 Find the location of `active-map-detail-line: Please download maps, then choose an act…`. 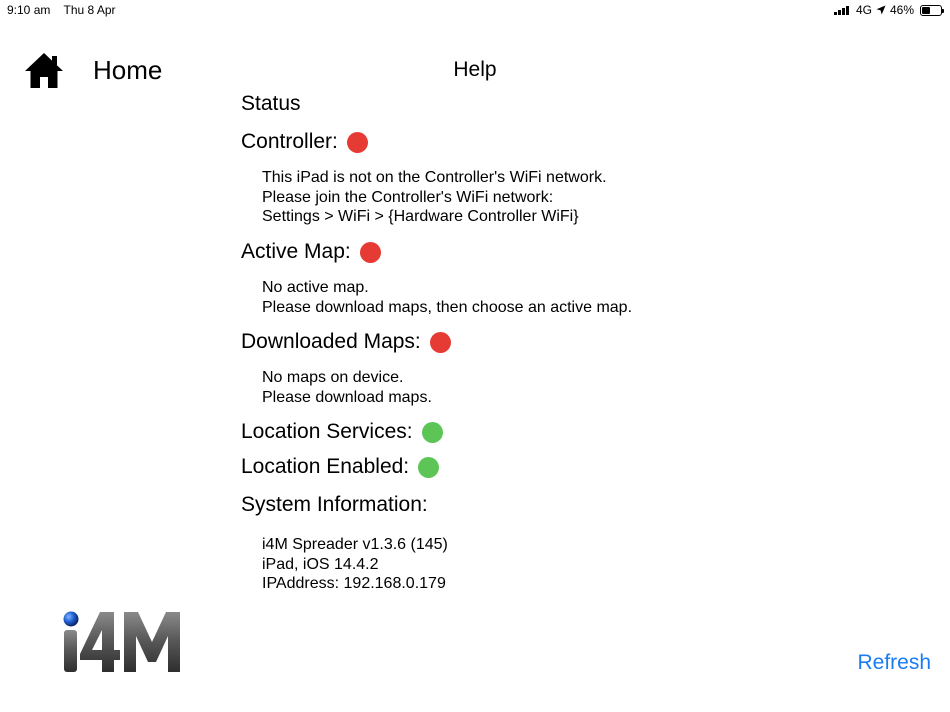

active-map-detail-line: Please download maps, then choose an act… is located at coordinates (447, 307).